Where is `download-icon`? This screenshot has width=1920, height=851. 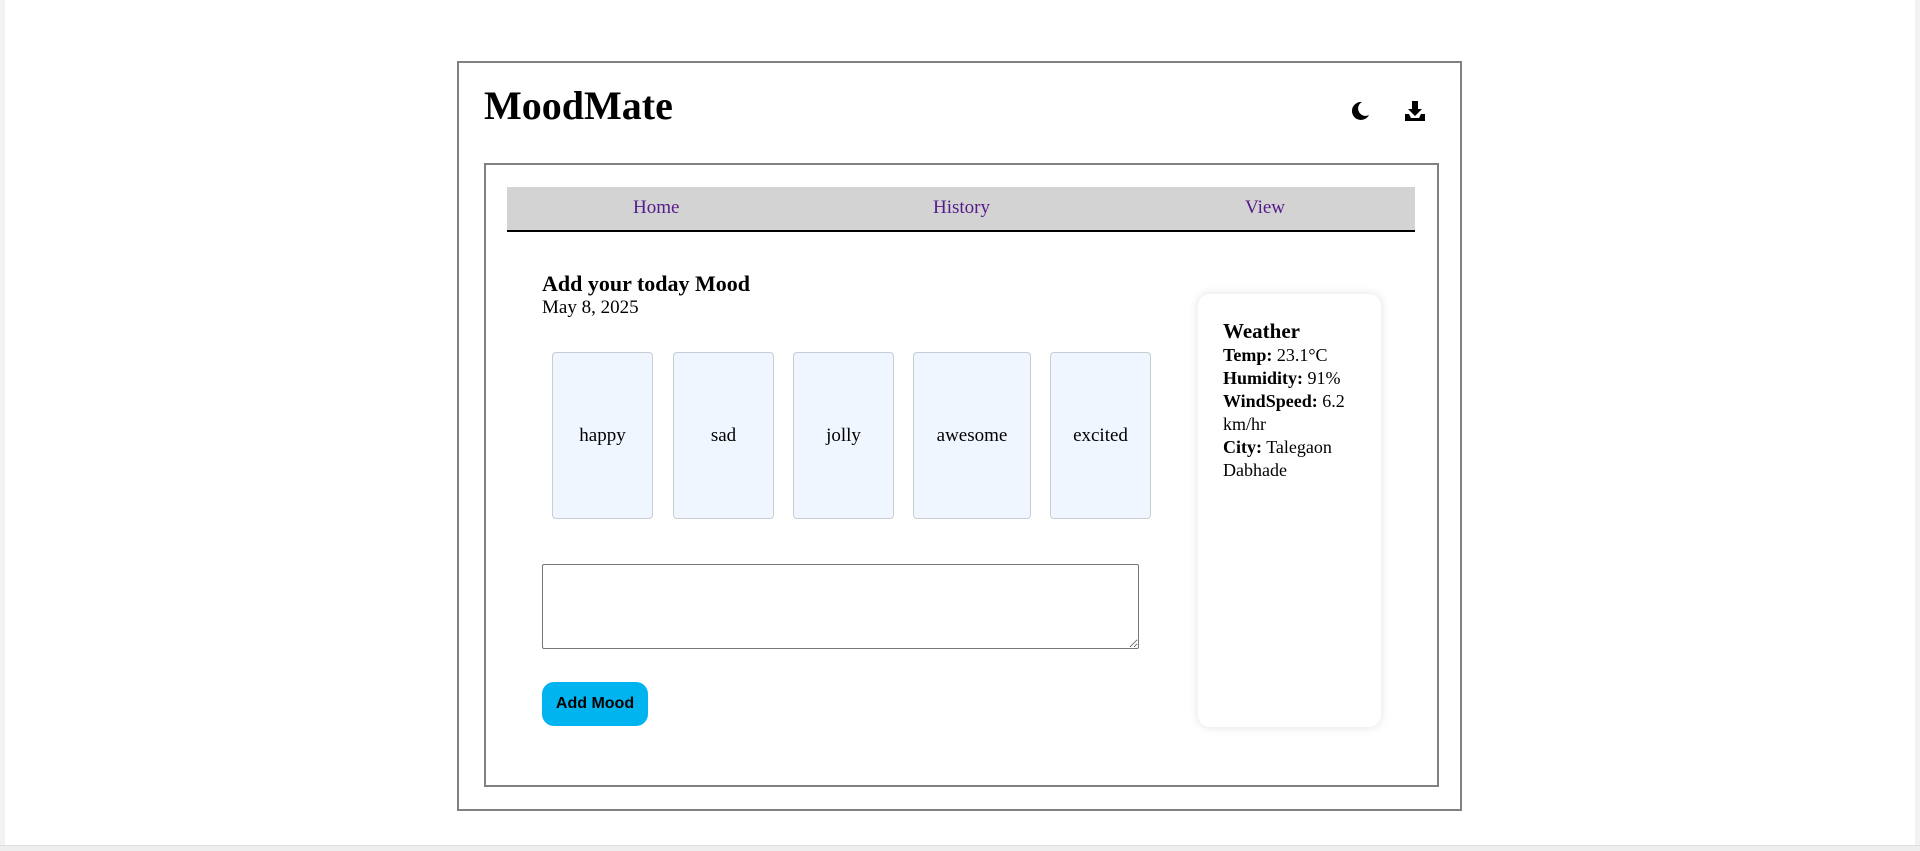
download-icon is located at coordinates (1415, 111).